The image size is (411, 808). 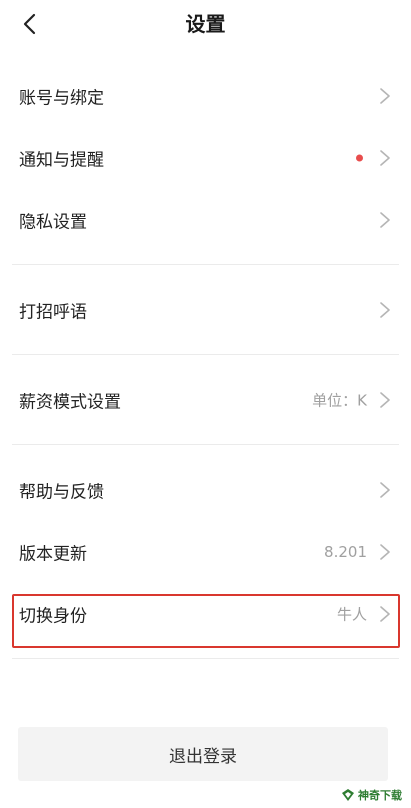 I want to click on logout-button: 退出登录, so click(x=203, y=754).